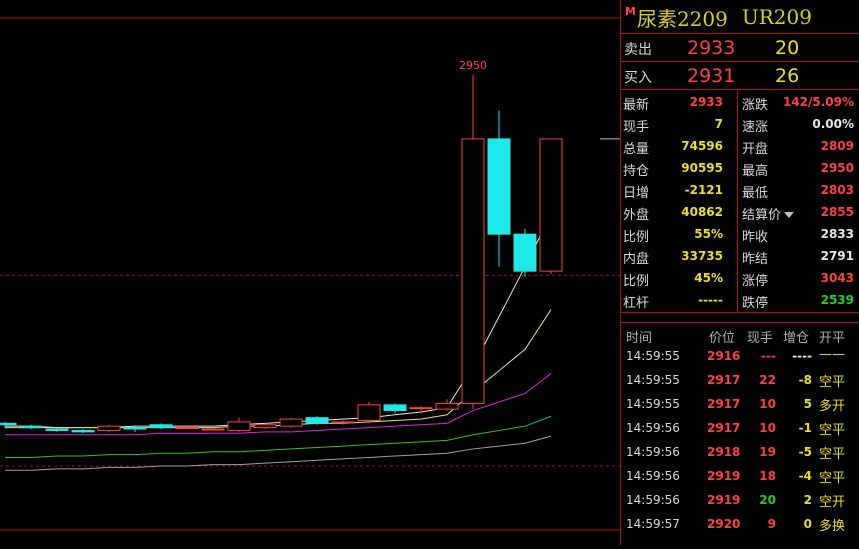  I want to click on tick-oi-change: -5, so click(805, 452).